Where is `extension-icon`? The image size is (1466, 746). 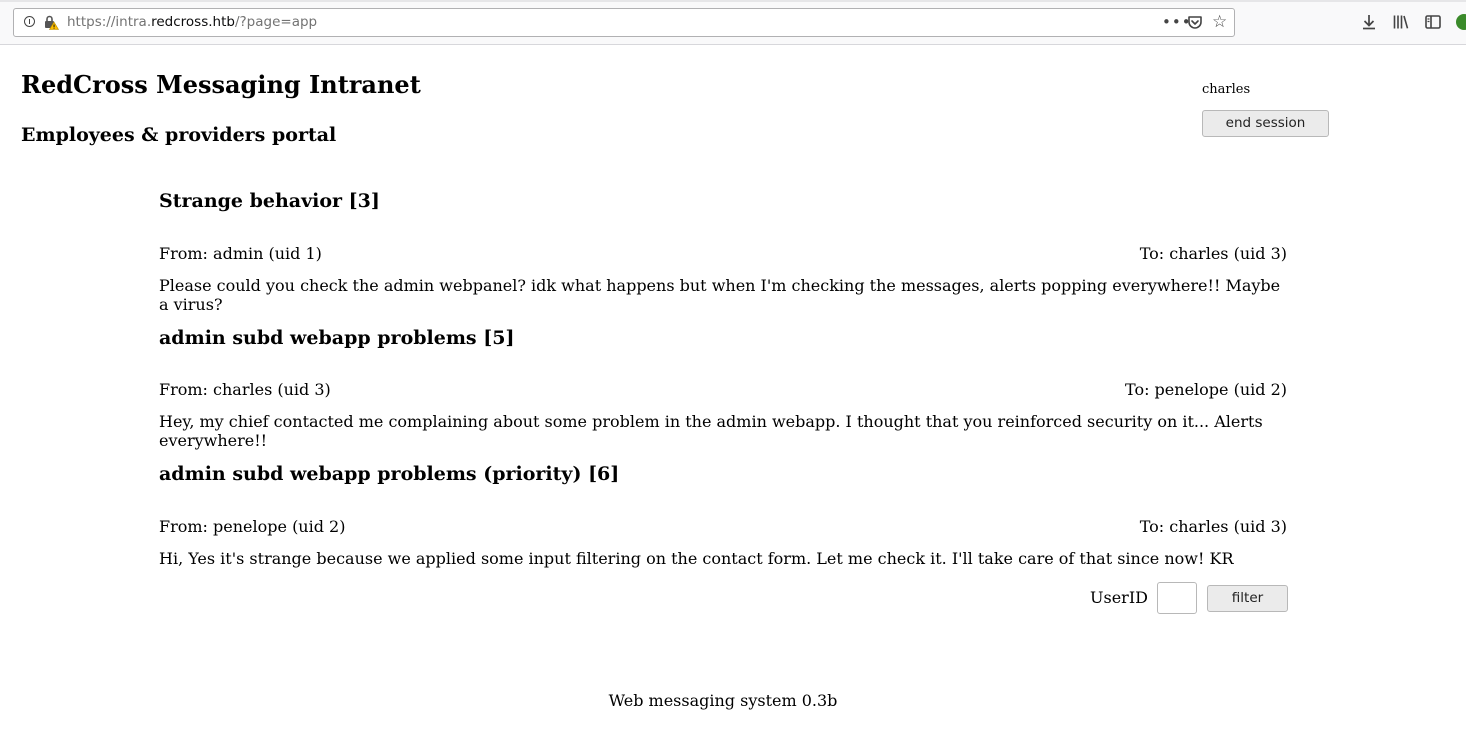 extension-icon is located at coordinates (1461, 22).